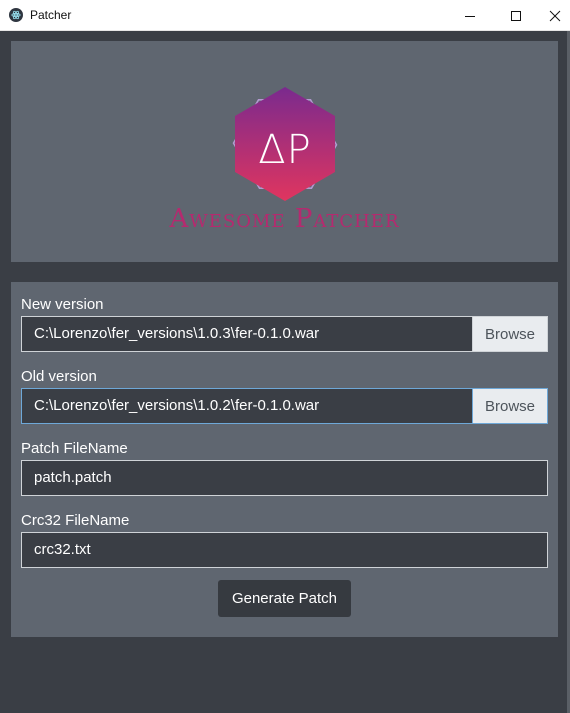  I want to click on minimize-icon, so click(470, 16).